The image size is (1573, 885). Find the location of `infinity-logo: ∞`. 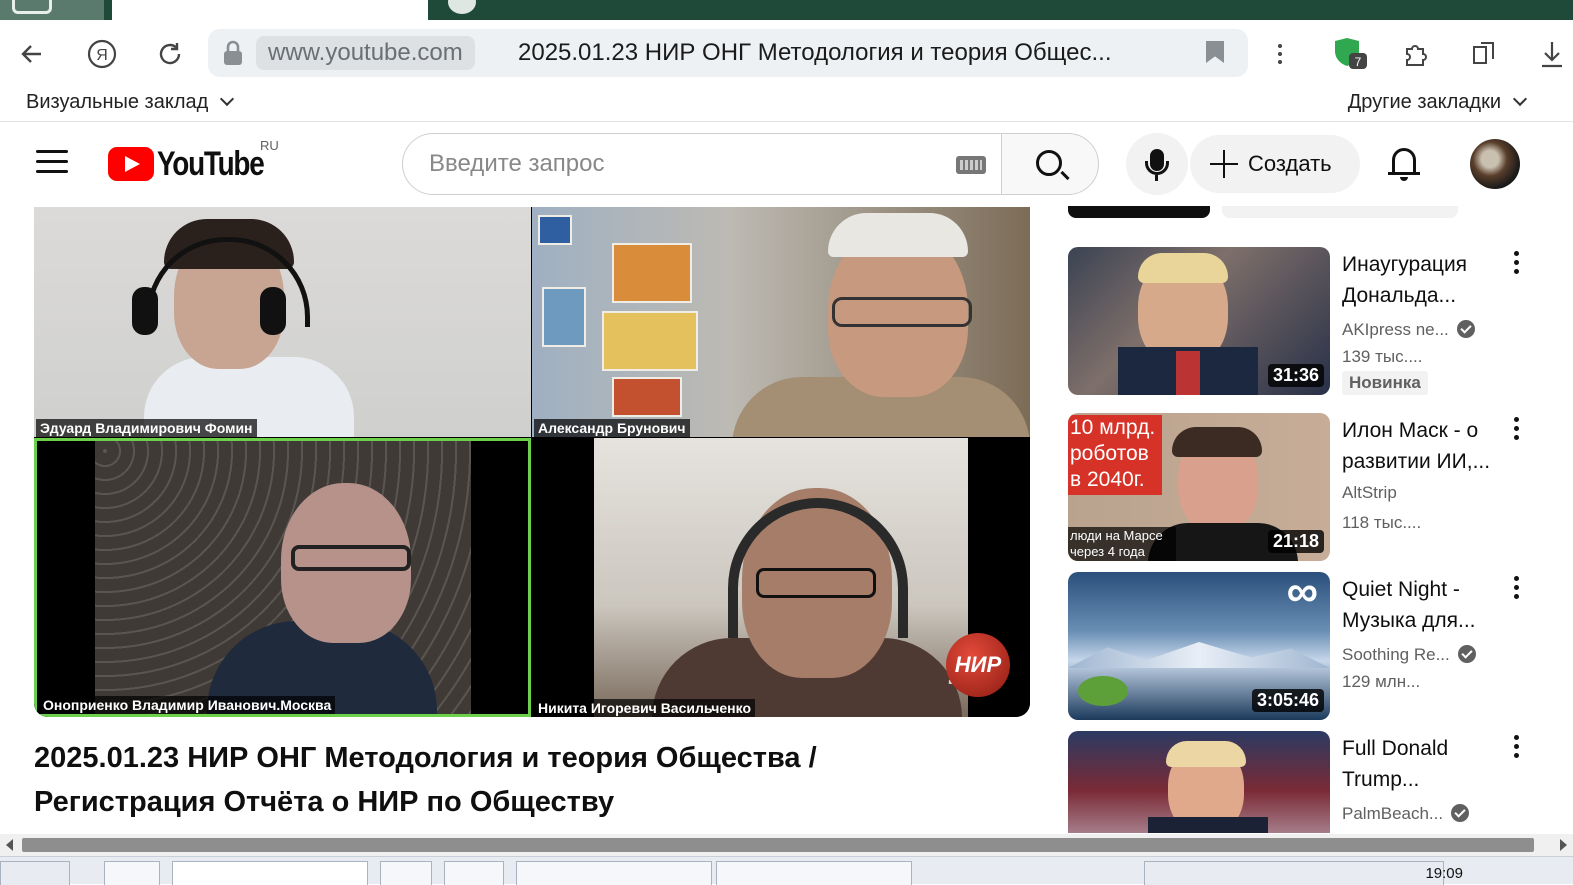

infinity-logo: ∞ is located at coordinates (1302, 594).